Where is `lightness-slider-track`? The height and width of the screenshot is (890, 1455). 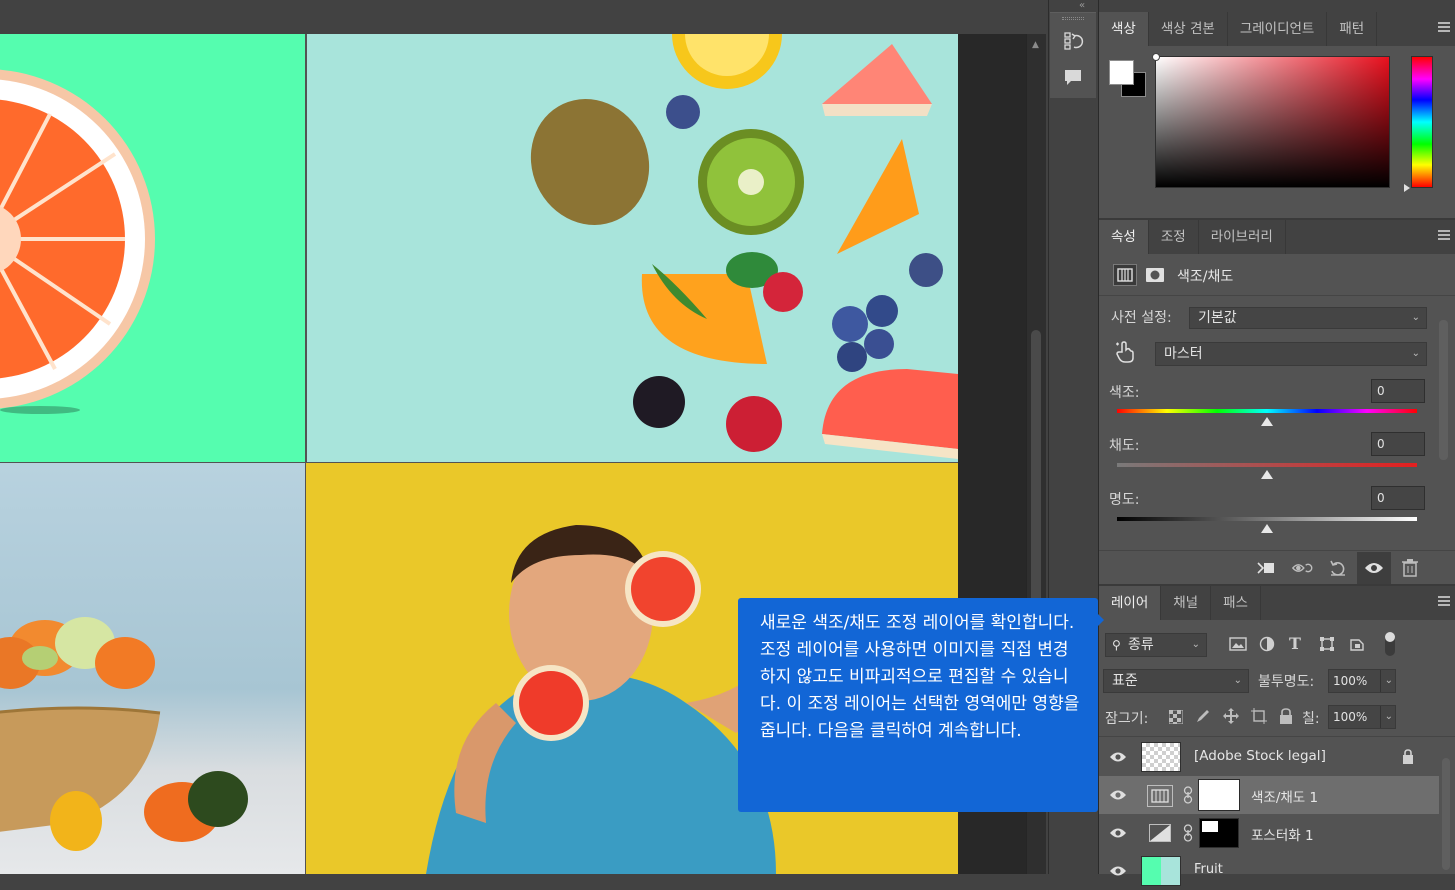 lightness-slider-track is located at coordinates (1267, 519).